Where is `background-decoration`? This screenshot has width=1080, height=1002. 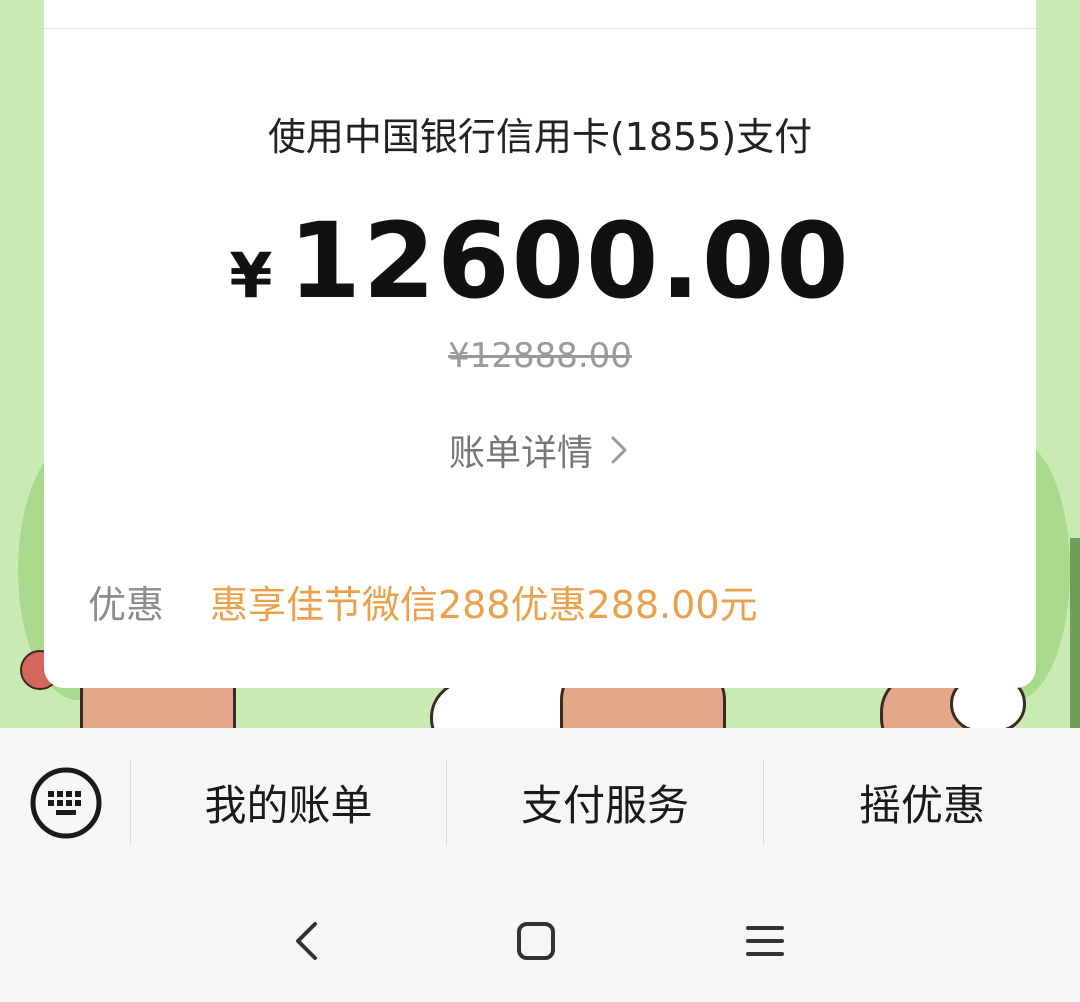
background-decoration is located at coordinates (1075, 633).